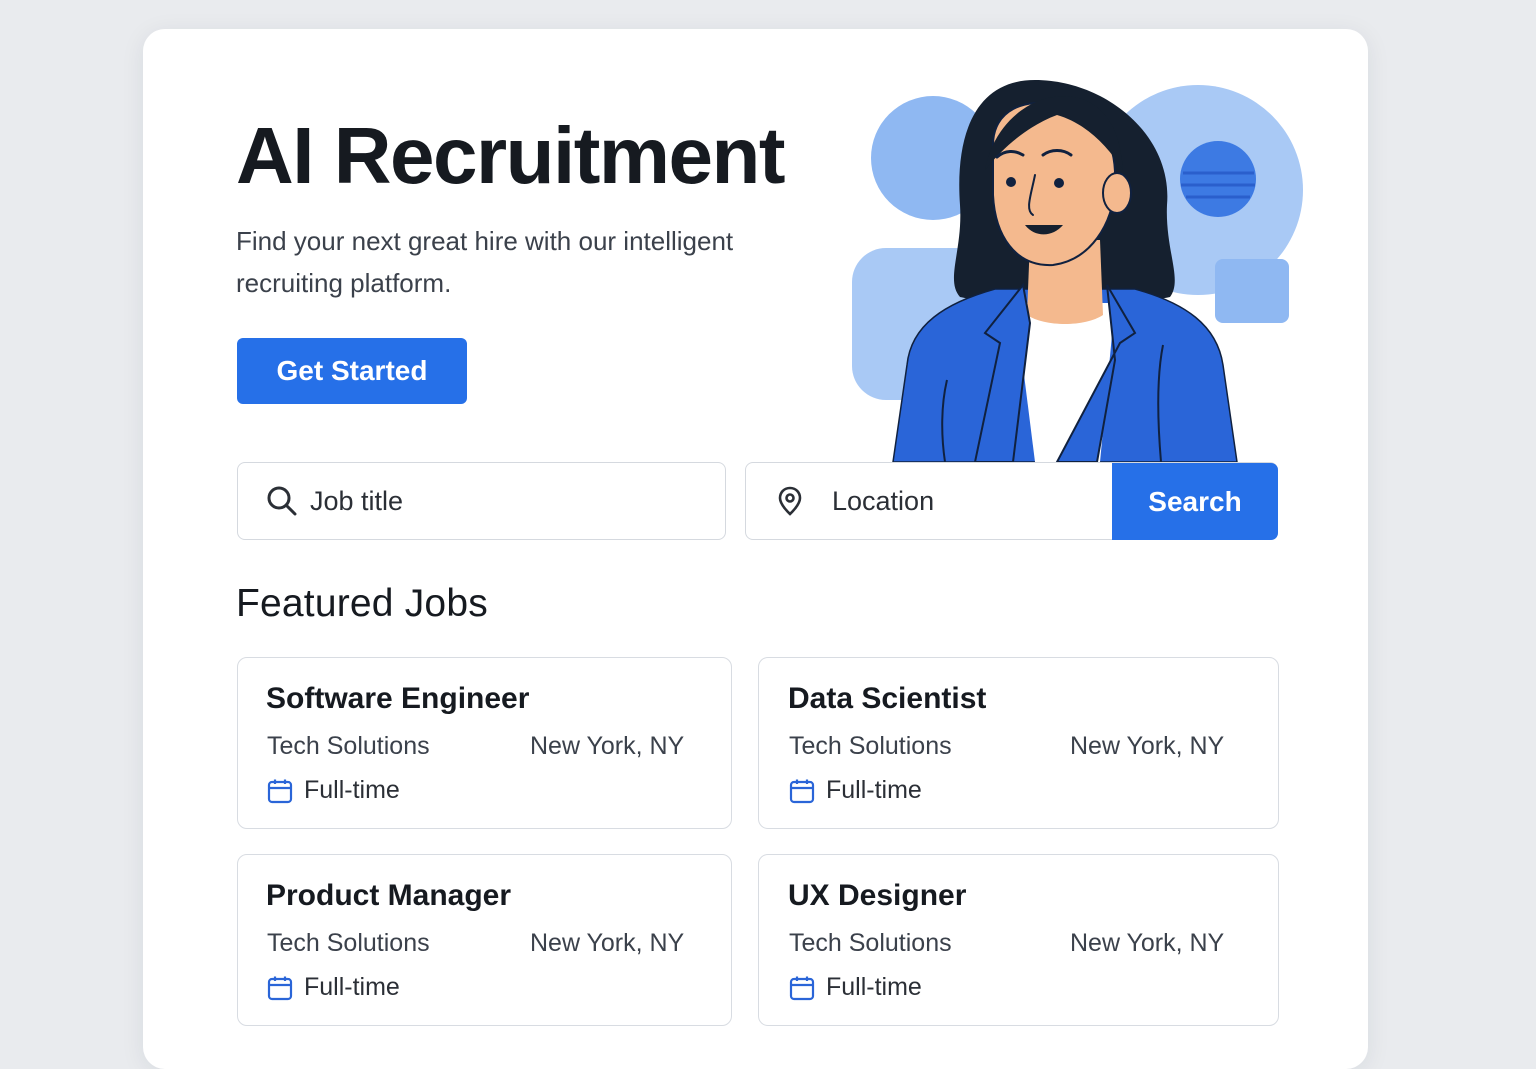 This screenshot has height=1069, width=1536. Describe the element at coordinates (282, 501) in the screenshot. I see `search-icon` at that location.